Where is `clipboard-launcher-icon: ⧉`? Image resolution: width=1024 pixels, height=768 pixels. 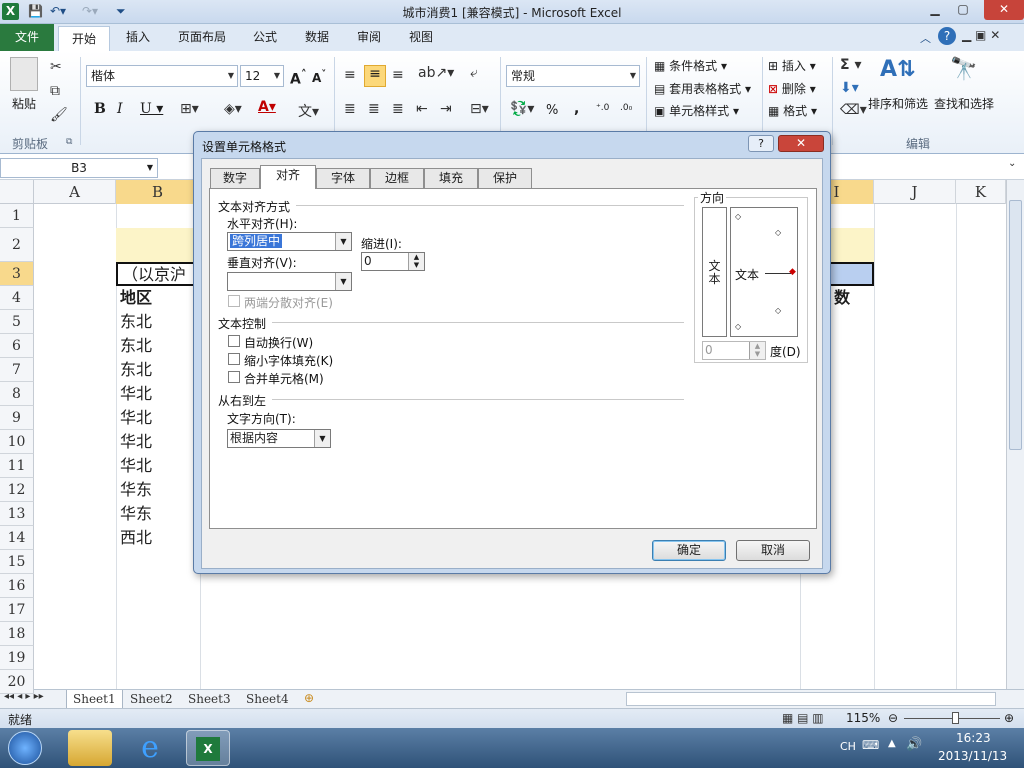 clipboard-launcher-icon: ⧉ is located at coordinates (69, 142).